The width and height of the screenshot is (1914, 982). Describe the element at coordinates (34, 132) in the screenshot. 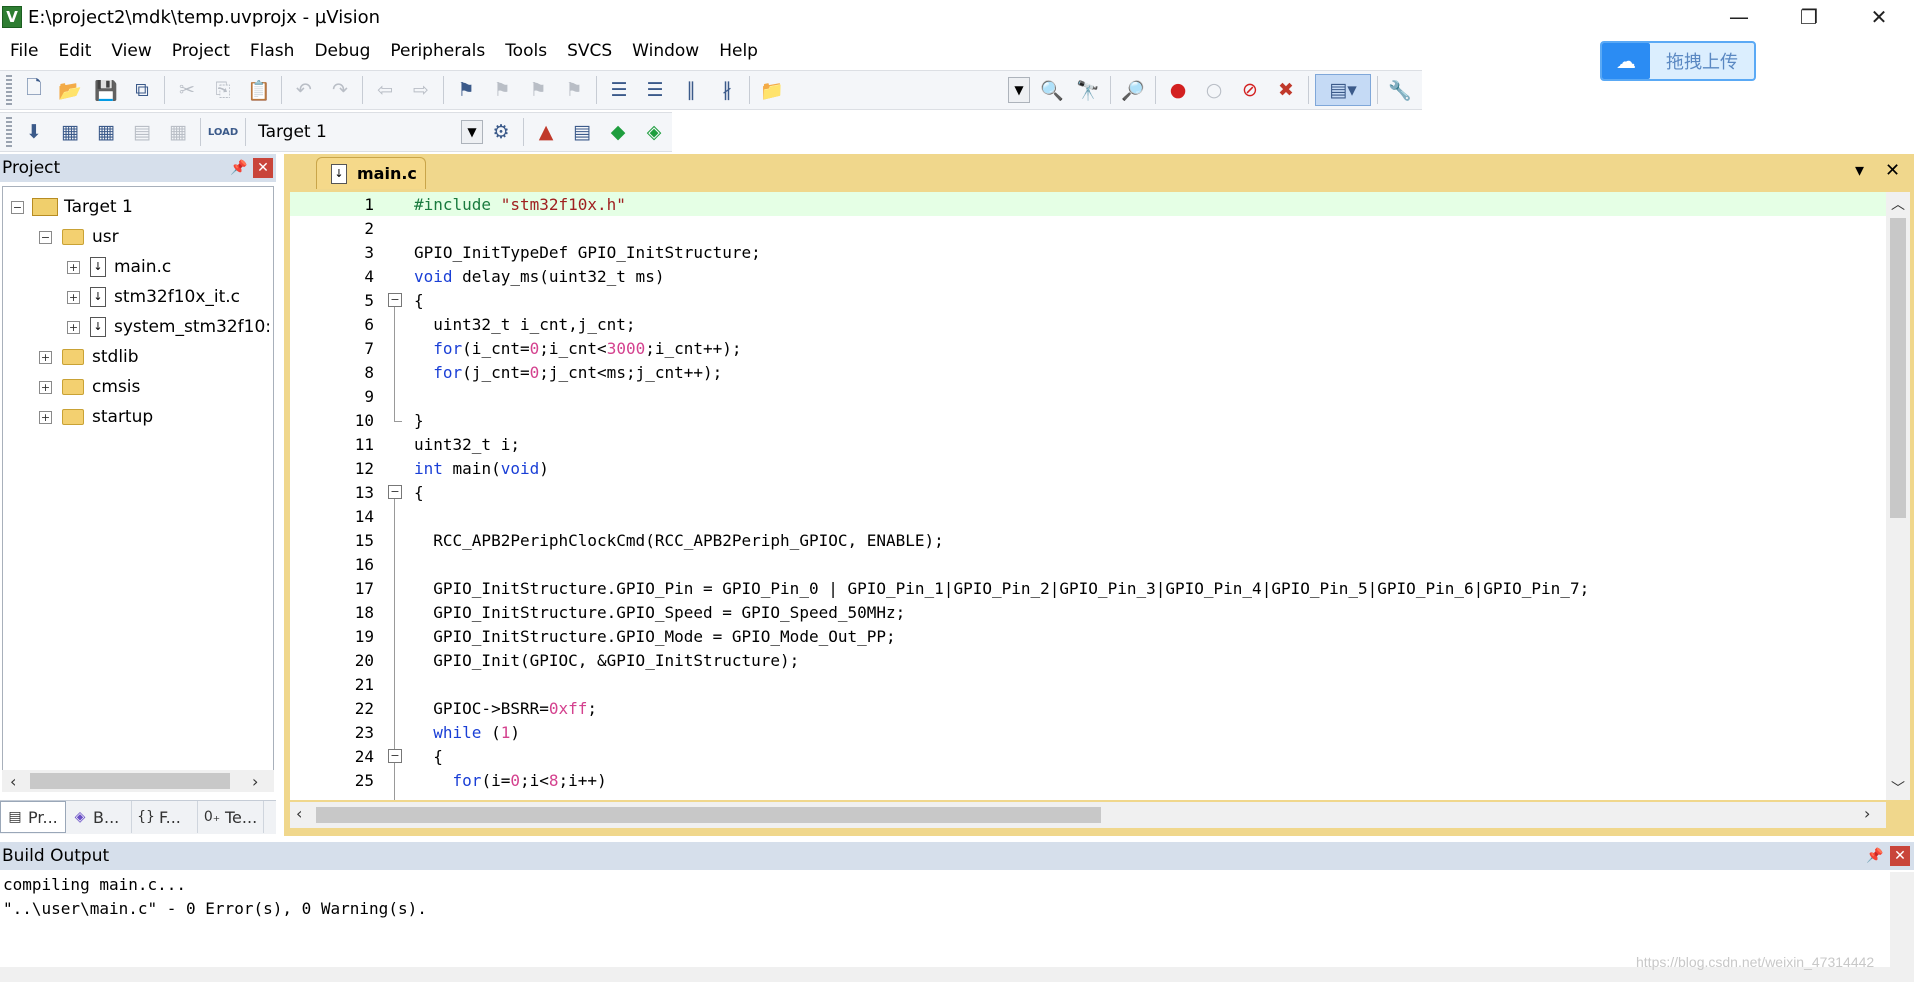

I see `translate-icon: ⬇` at that location.